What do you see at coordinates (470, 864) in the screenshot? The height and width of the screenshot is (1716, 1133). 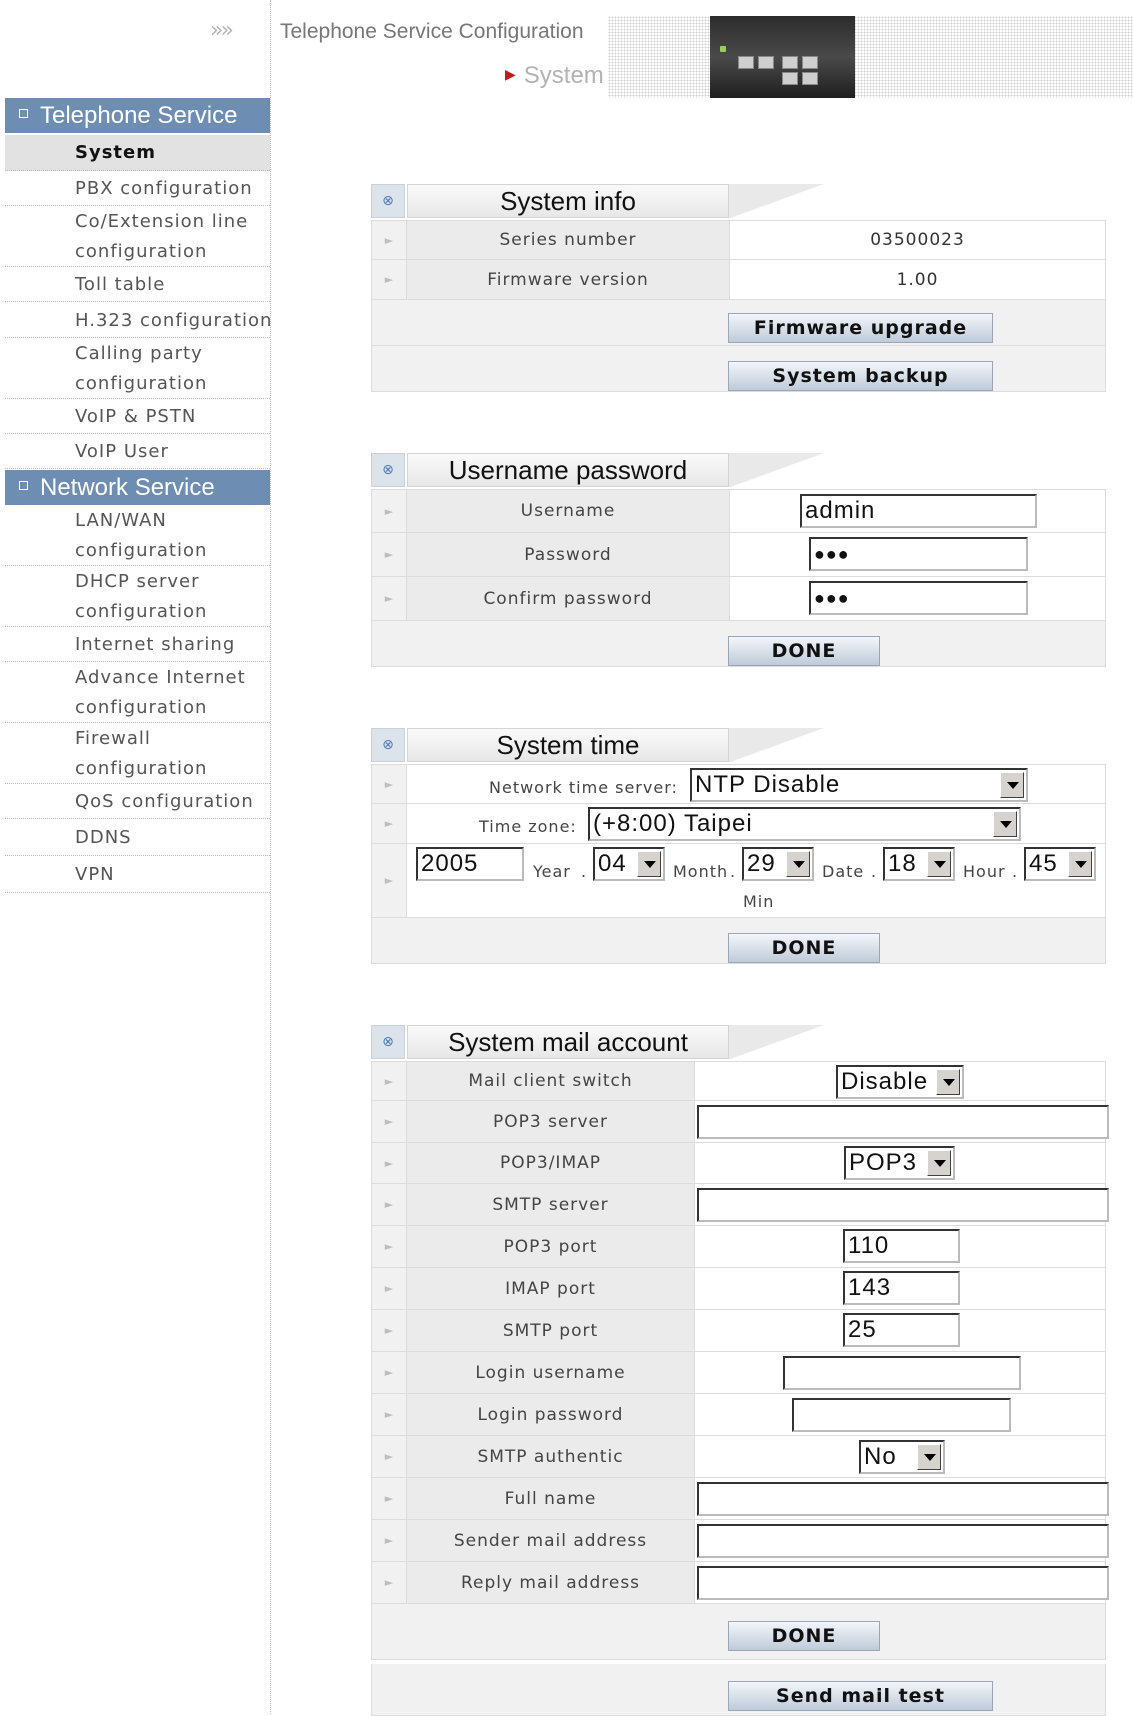 I see `year-input: 2005` at bounding box center [470, 864].